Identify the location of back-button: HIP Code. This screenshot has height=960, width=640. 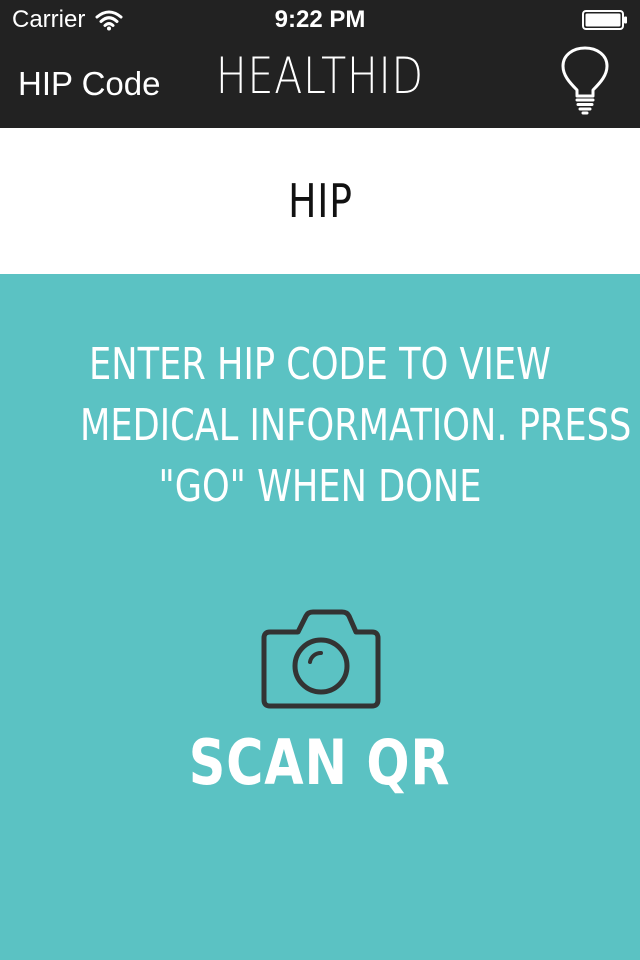
(89, 84).